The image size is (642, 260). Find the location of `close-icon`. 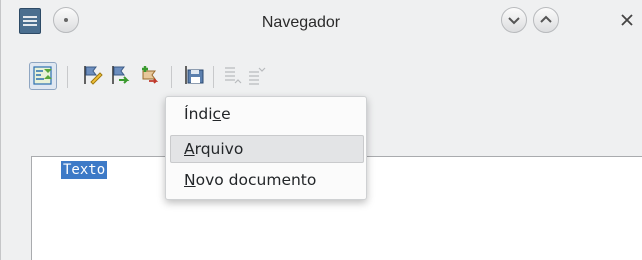

close-icon is located at coordinates (627, 20).